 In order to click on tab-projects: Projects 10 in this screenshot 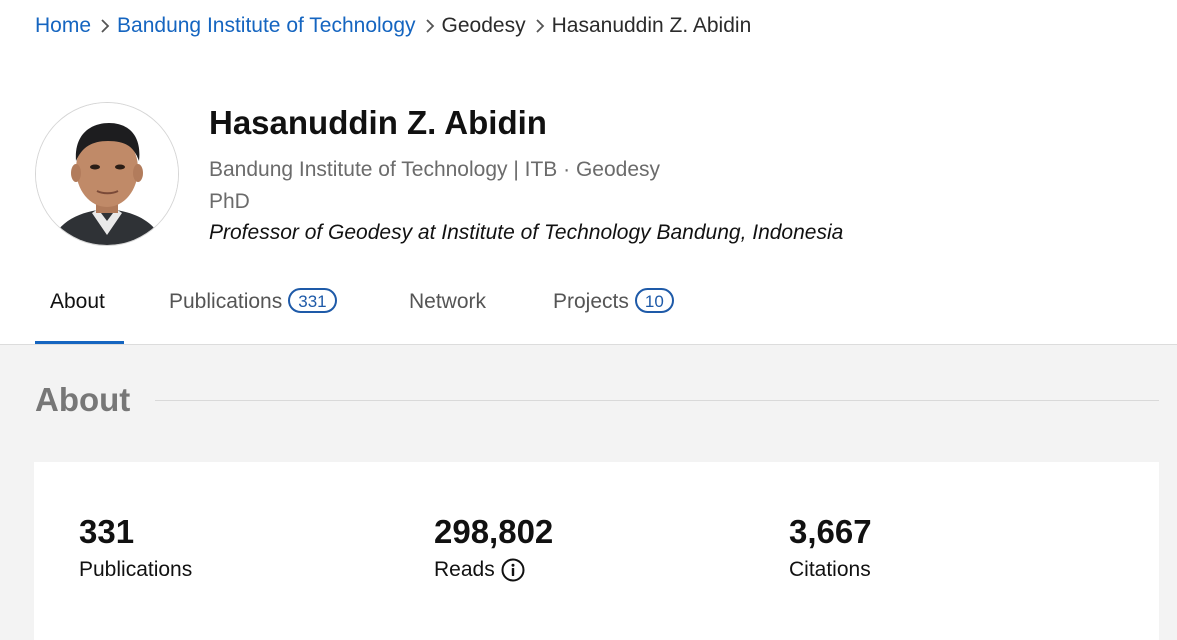, I will do `click(628, 302)`.